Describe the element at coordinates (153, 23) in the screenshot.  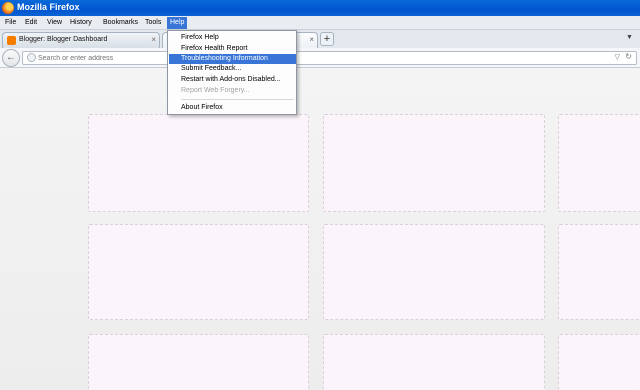
I see `menu-tools: Tools` at that location.